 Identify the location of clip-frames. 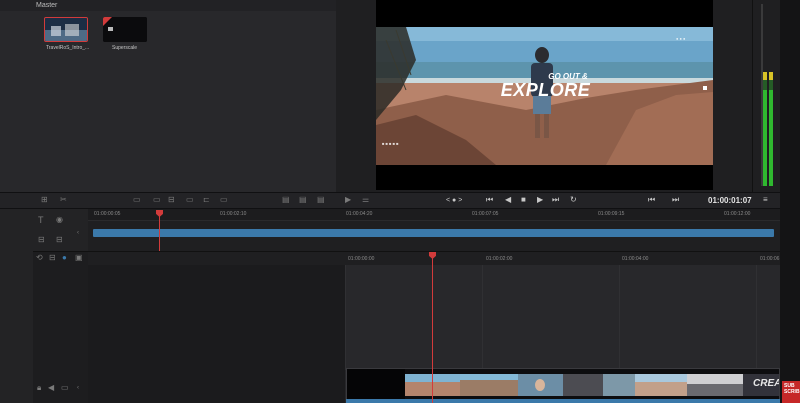
(563, 384).